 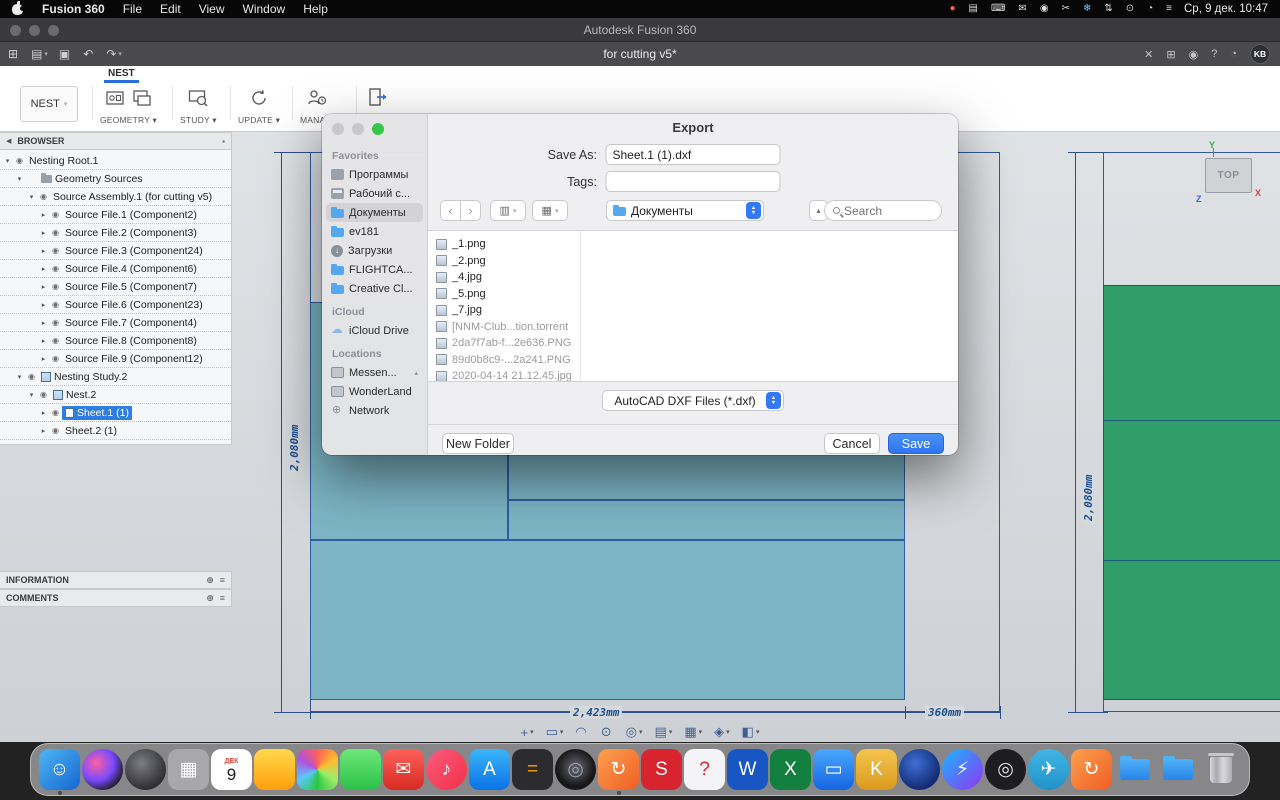 What do you see at coordinates (116, 598) in the screenshot?
I see `comments-panel-header: COMMENTS ⊕ ≡` at bounding box center [116, 598].